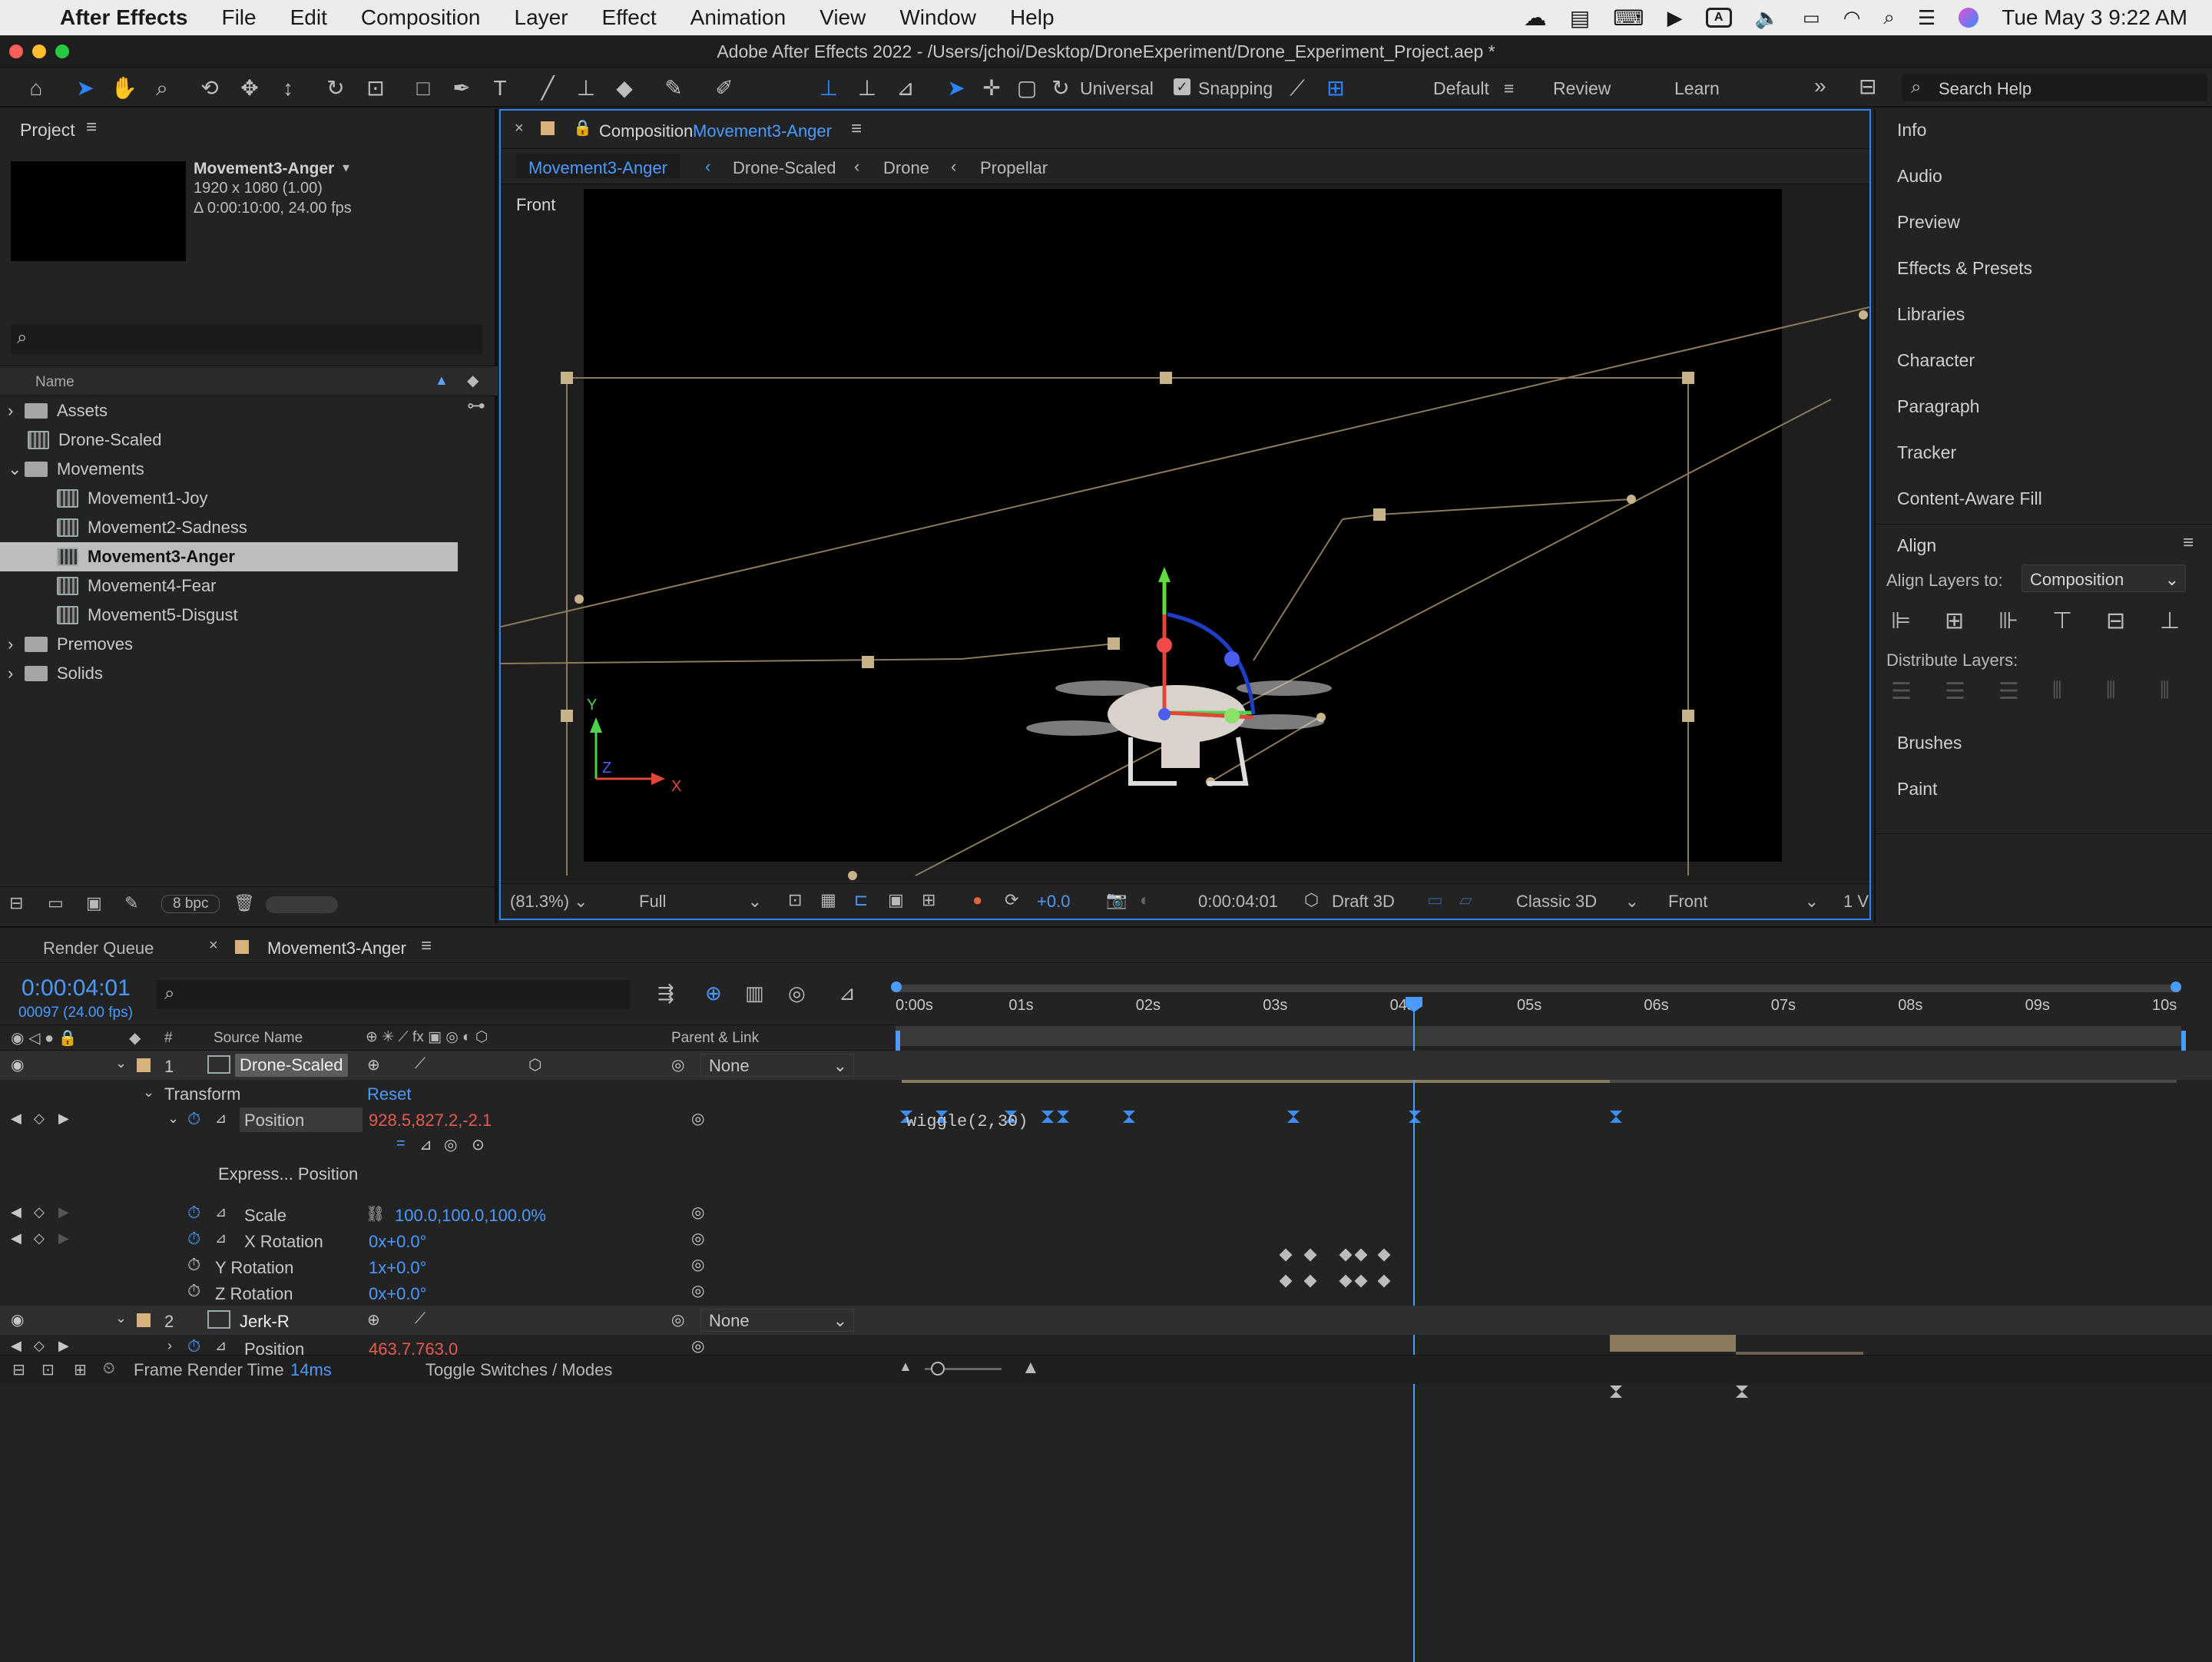 The image size is (2212, 1662). I want to click on work-area-span, so click(1539, 1036).